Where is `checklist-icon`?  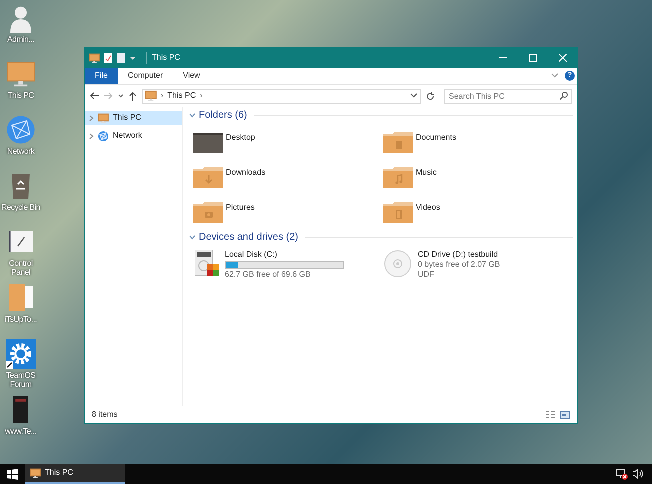
checklist-icon is located at coordinates (108, 58).